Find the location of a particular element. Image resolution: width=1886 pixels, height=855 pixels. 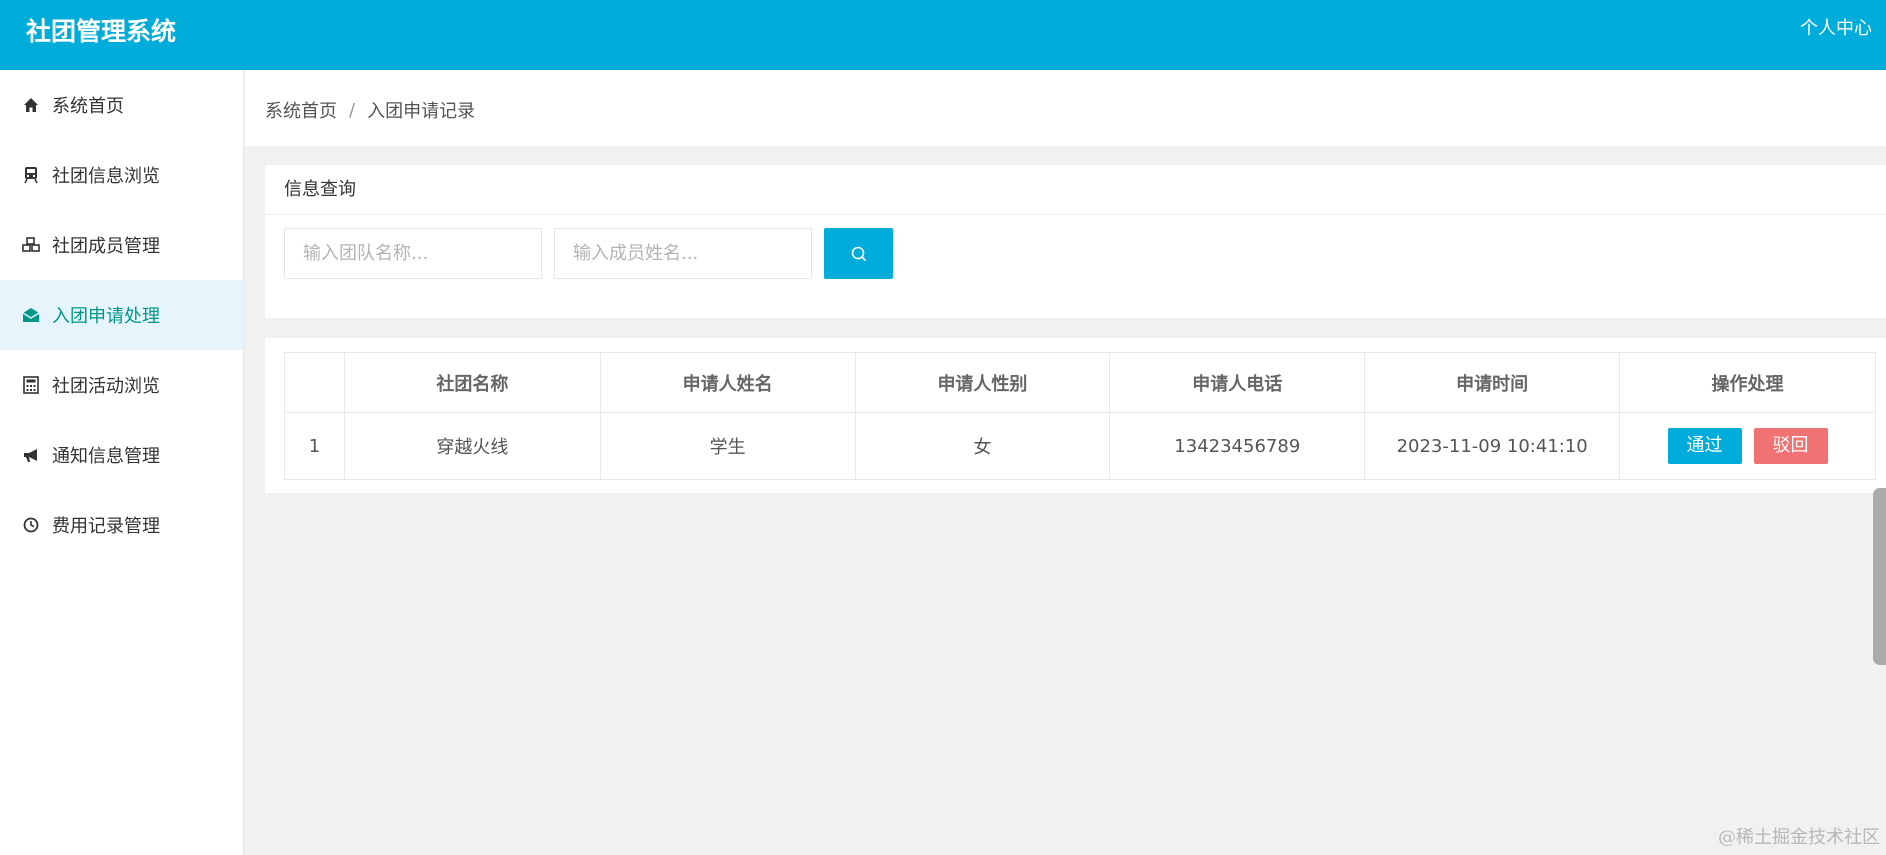

column-header-actions: 操作处理 is located at coordinates (1747, 382).